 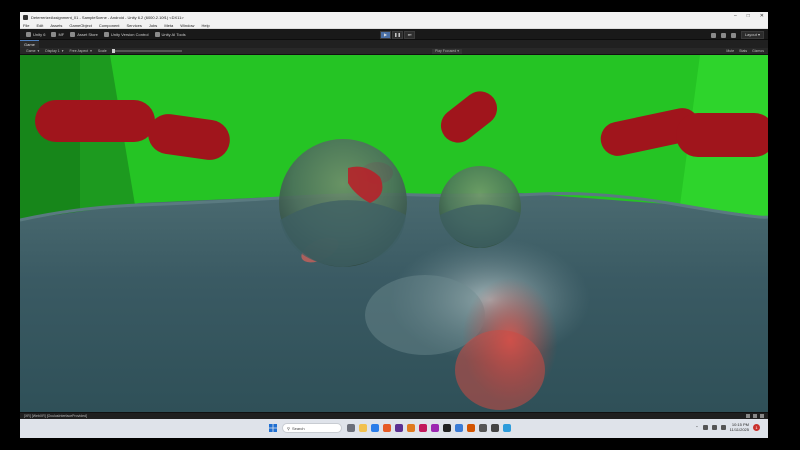 I want to click on unity-ai-button: Unity AI Tools, so click(x=170, y=34).